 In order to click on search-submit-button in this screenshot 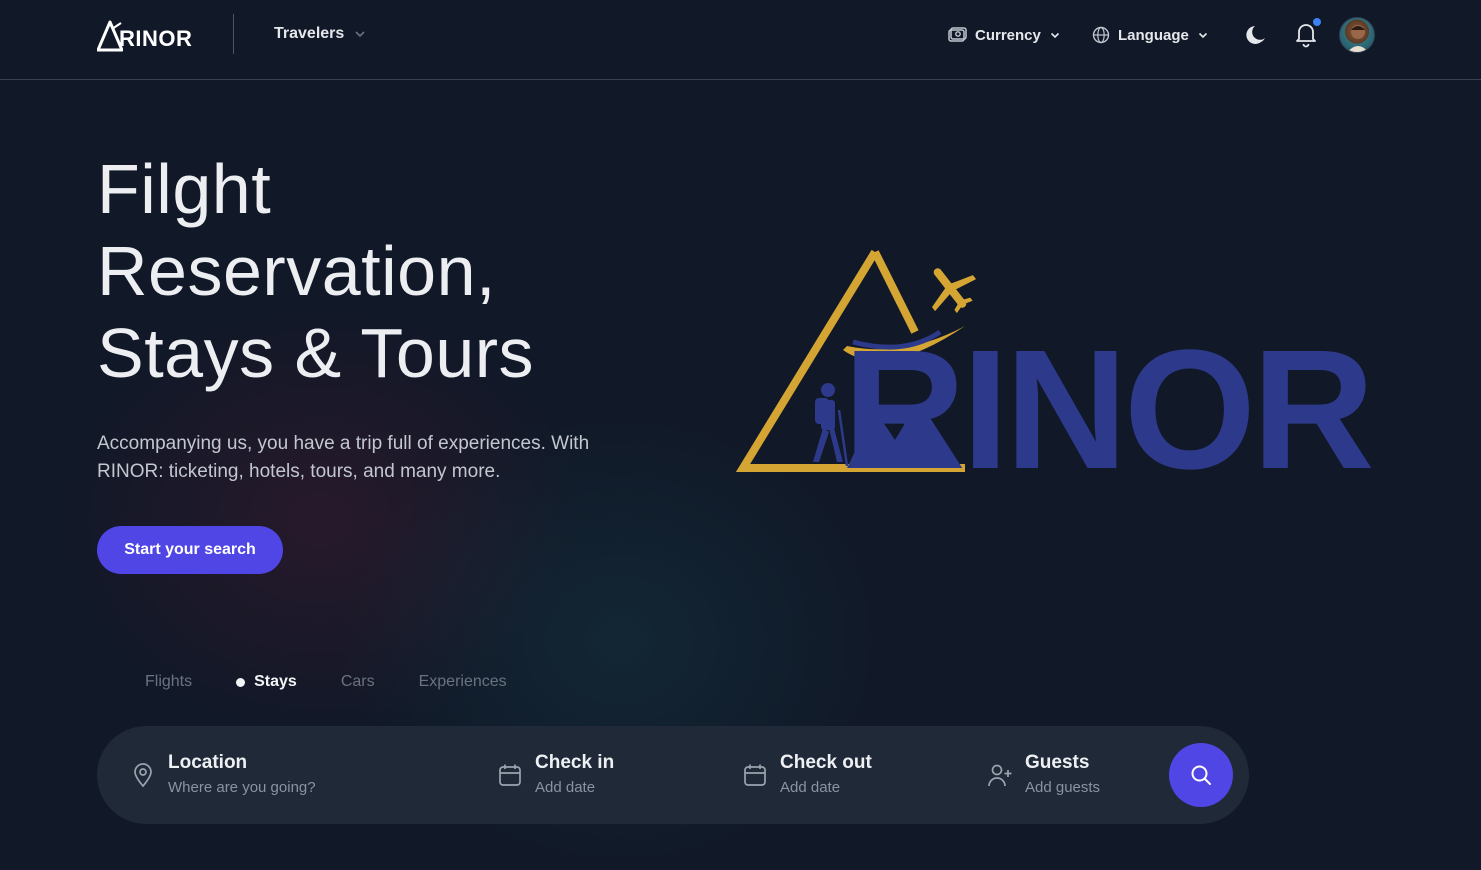, I will do `click(1201, 775)`.